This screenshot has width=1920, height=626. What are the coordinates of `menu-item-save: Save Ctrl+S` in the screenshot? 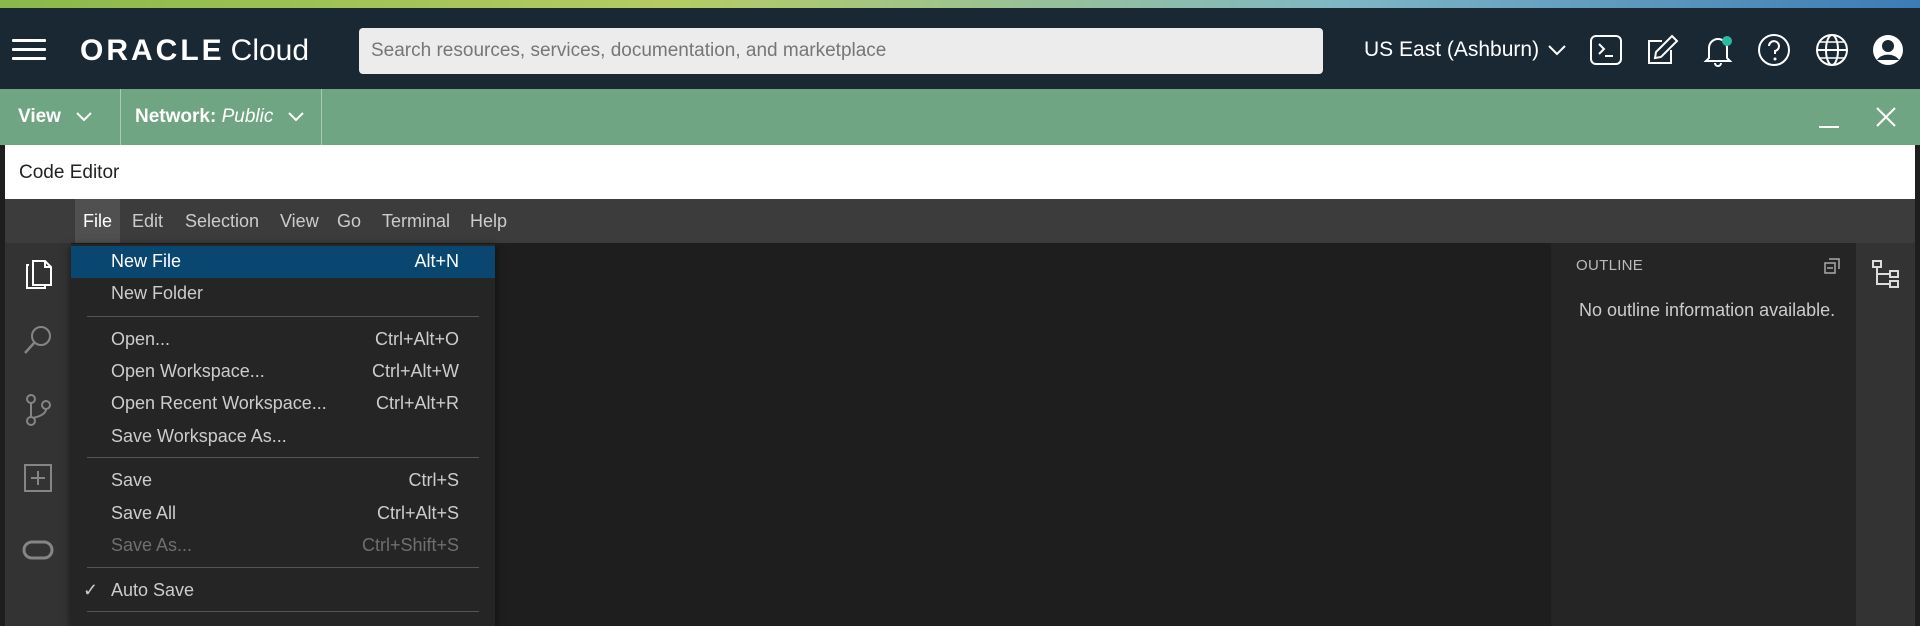 It's located at (283, 481).